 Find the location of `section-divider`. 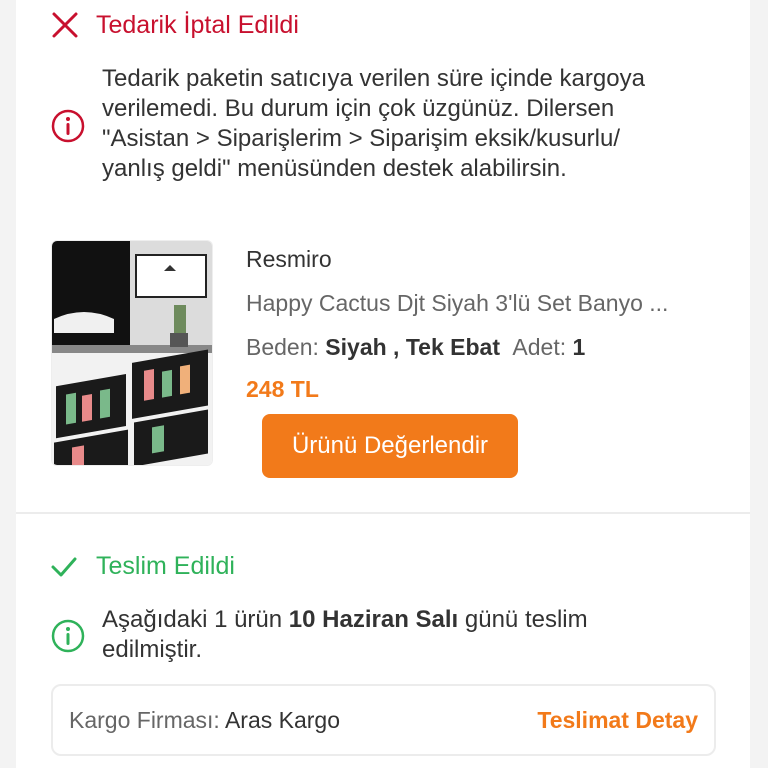

section-divider is located at coordinates (383, 513).